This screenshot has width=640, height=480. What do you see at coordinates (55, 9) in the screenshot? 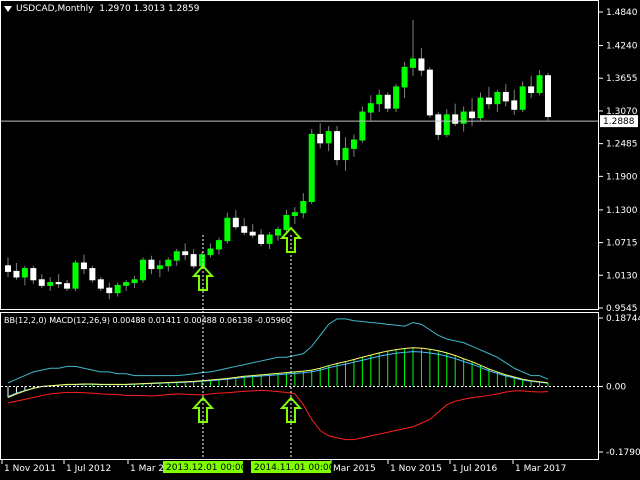
I see `symbol-label: USDCAD,Monthly` at bounding box center [55, 9].